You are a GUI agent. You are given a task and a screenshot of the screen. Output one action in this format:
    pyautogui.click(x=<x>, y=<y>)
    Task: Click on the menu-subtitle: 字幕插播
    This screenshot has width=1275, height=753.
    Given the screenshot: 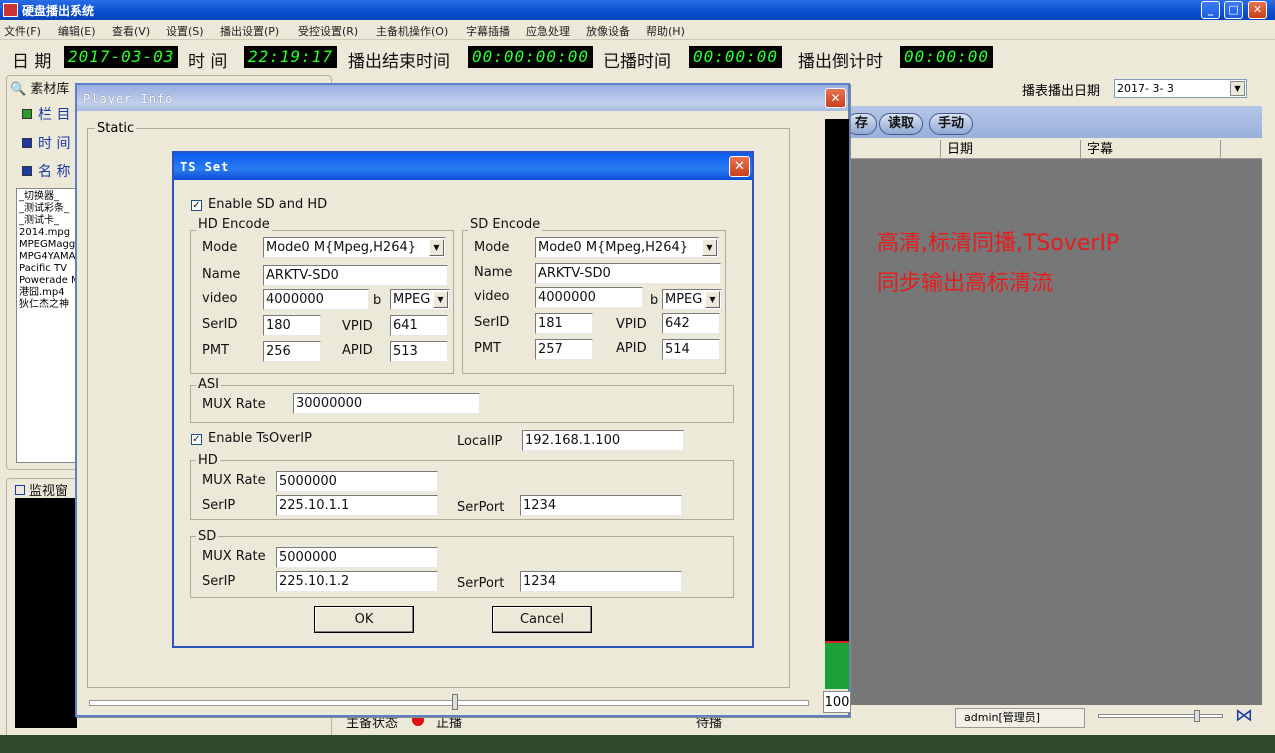 What is the action you would take?
    pyautogui.click(x=488, y=31)
    